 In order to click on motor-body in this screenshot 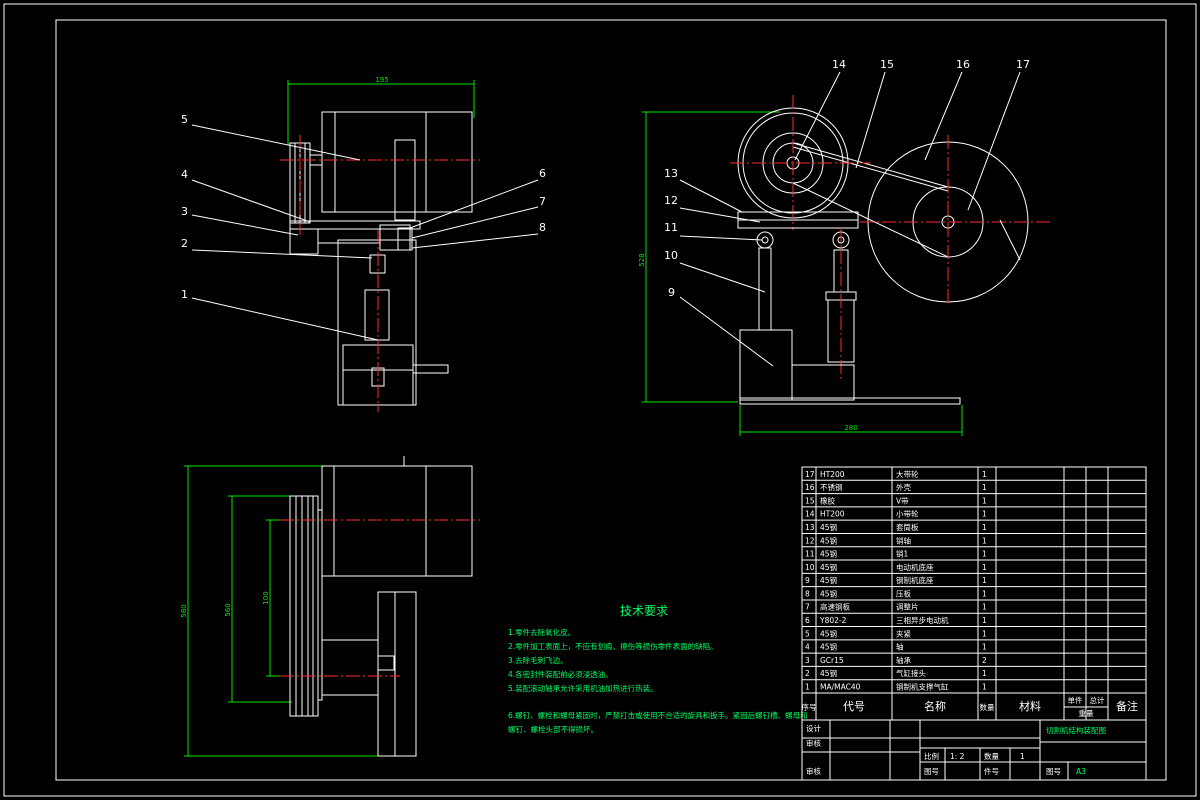, I will do `click(397, 162)`.